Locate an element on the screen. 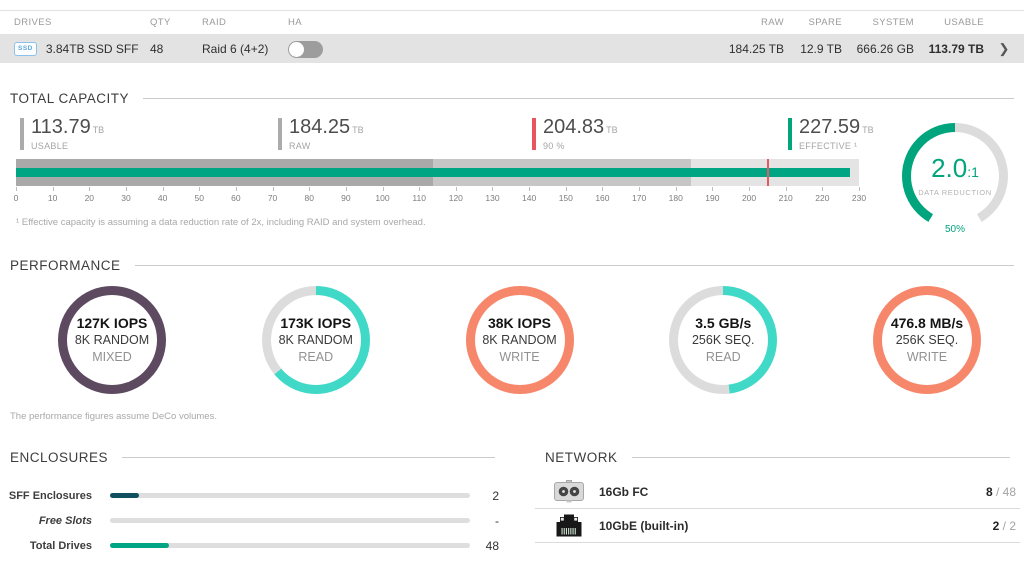 This screenshot has height=569, width=1024. donut-value: 38K IOPS is located at coordinates (519, 322).